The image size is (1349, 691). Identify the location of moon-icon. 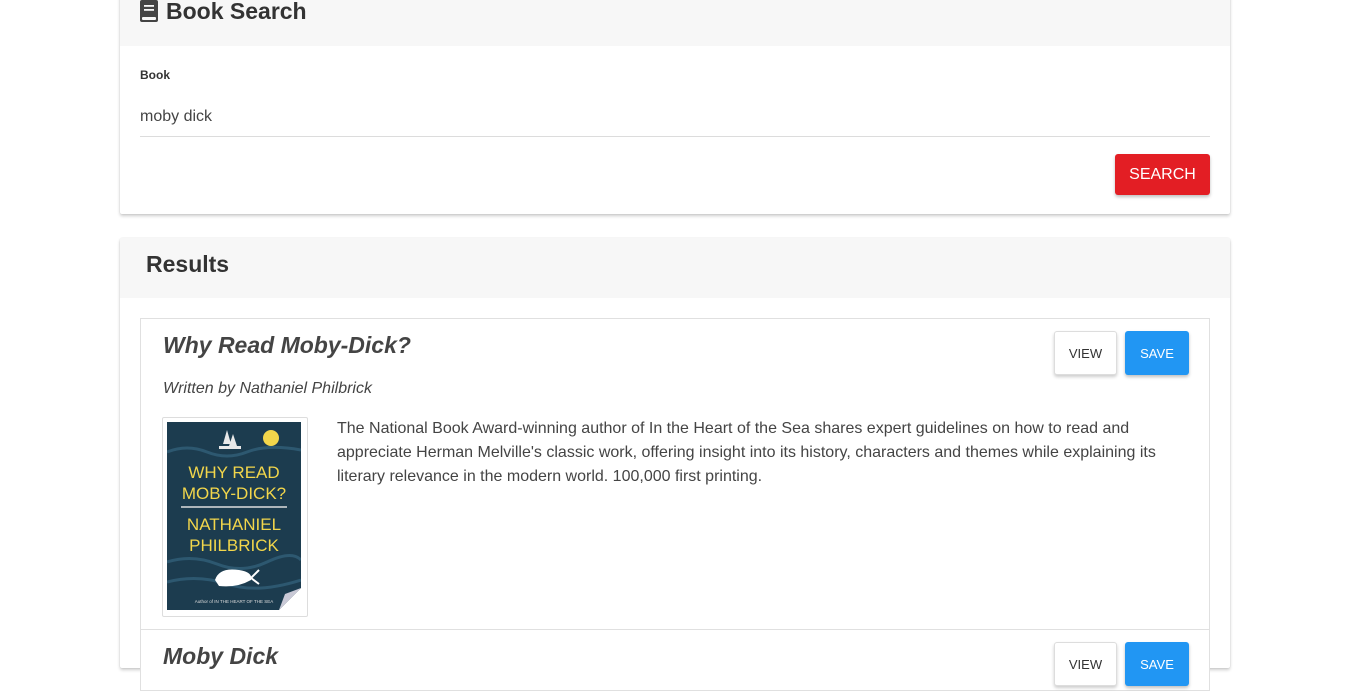
(271, 438).